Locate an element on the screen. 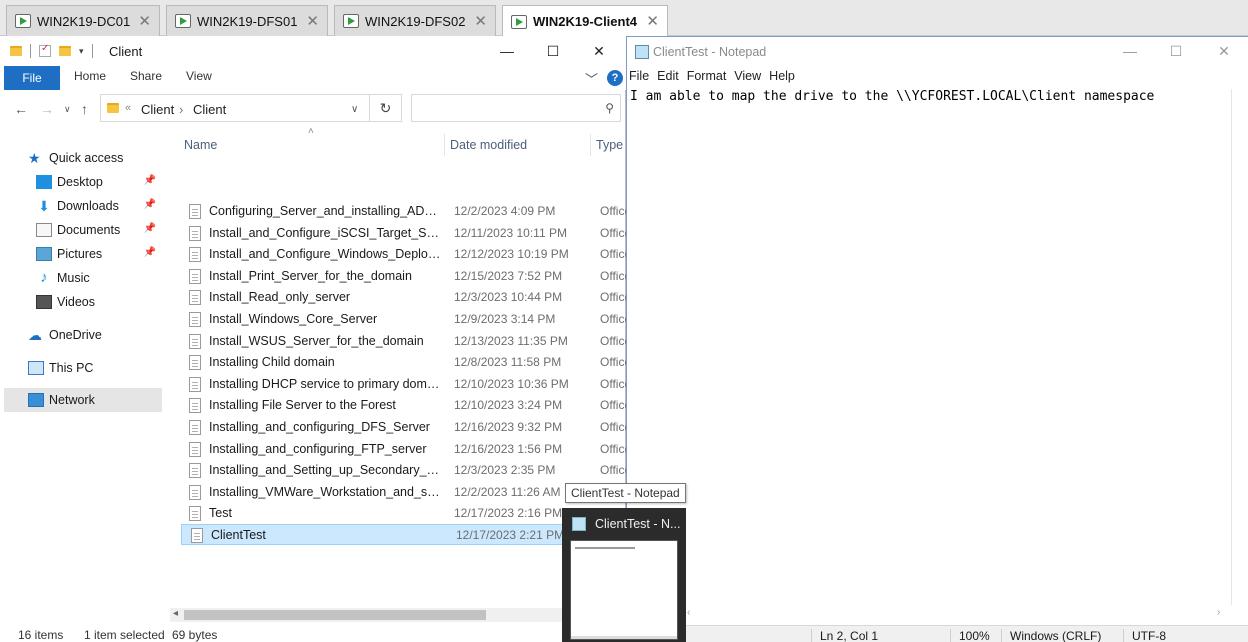 This screenshot has width=1248, height=642. up-arrow-icon: ↑ is located at coordinates (84, 109).